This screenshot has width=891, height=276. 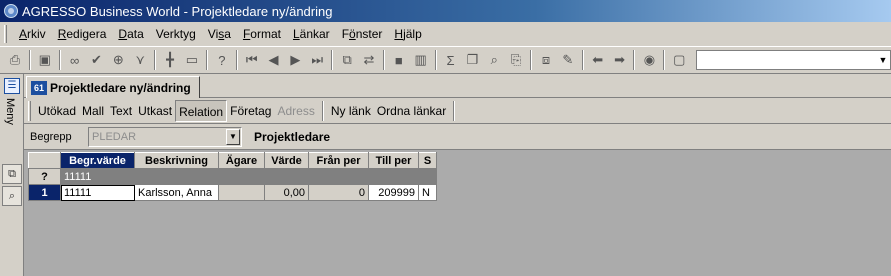 I want to click on add-row-icon: ╋, so click(x=170, y=60).